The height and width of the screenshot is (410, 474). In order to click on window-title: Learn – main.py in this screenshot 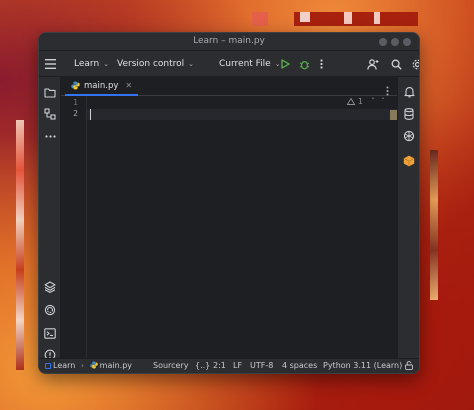, I will do `click(229, 41)`.